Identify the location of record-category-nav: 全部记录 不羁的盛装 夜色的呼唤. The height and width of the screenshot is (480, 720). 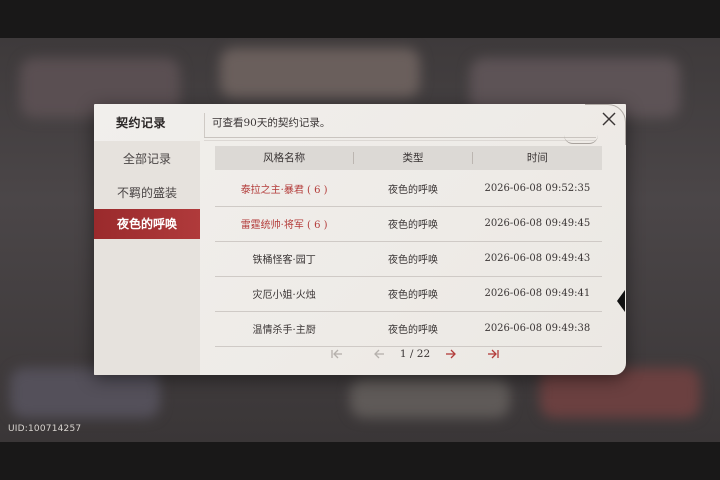
(147, 258).